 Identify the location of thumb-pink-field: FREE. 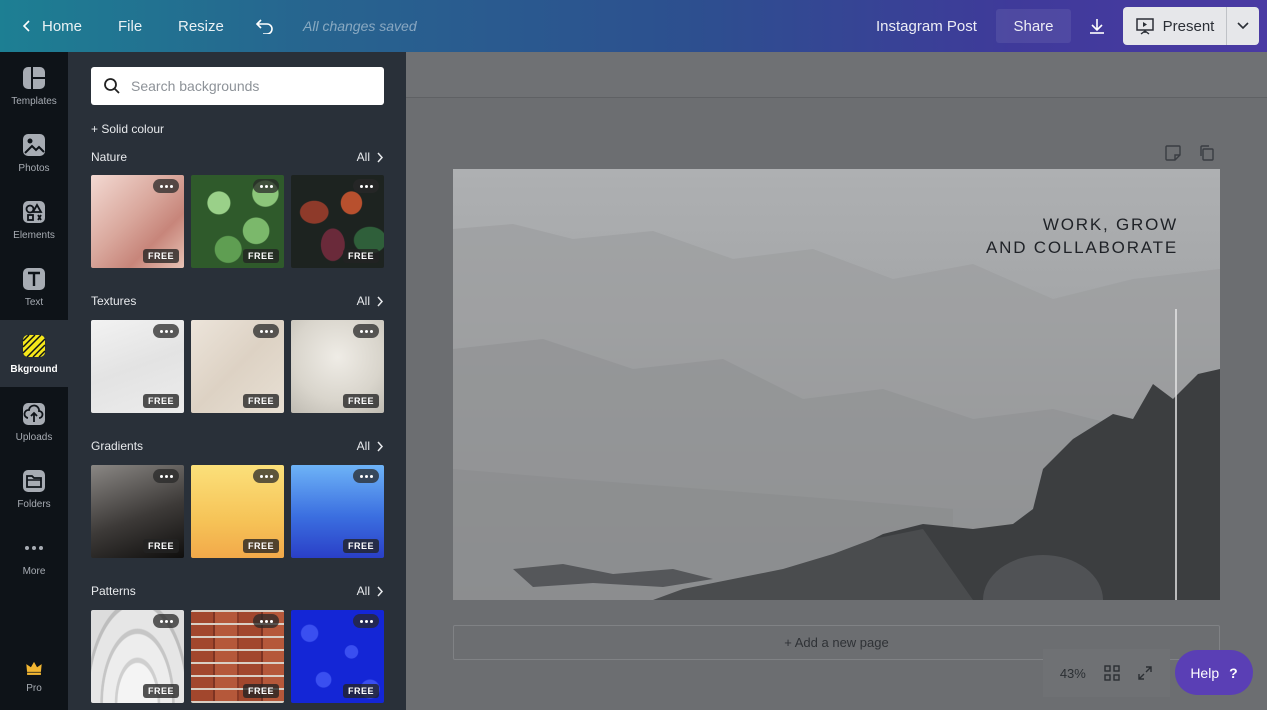
(137, 221).